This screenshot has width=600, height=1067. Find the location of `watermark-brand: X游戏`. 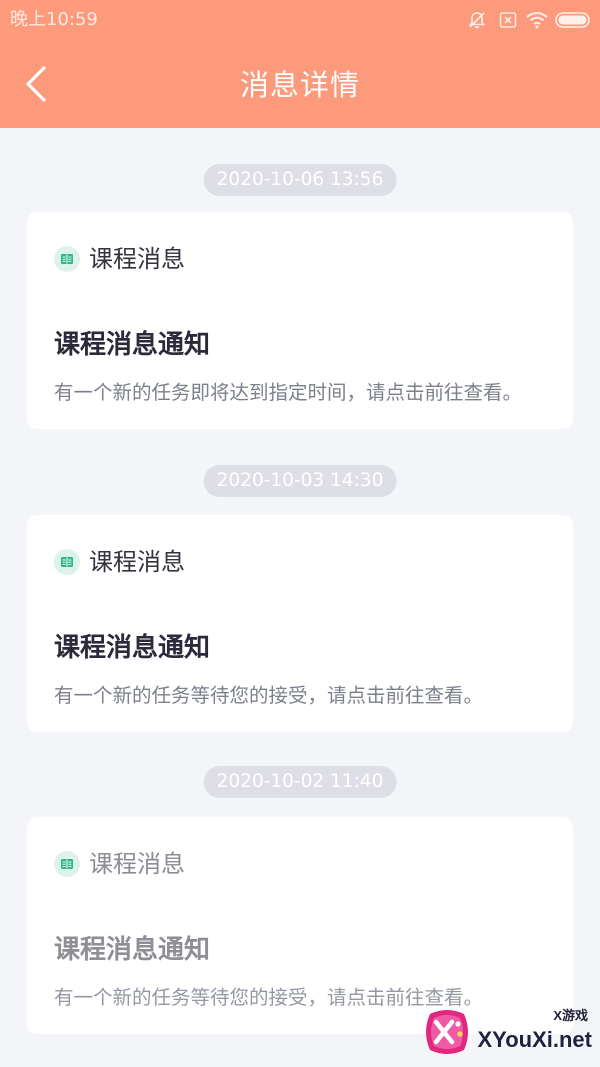

watermark-brand: X游戏 is located at coordinates (570, 1015).